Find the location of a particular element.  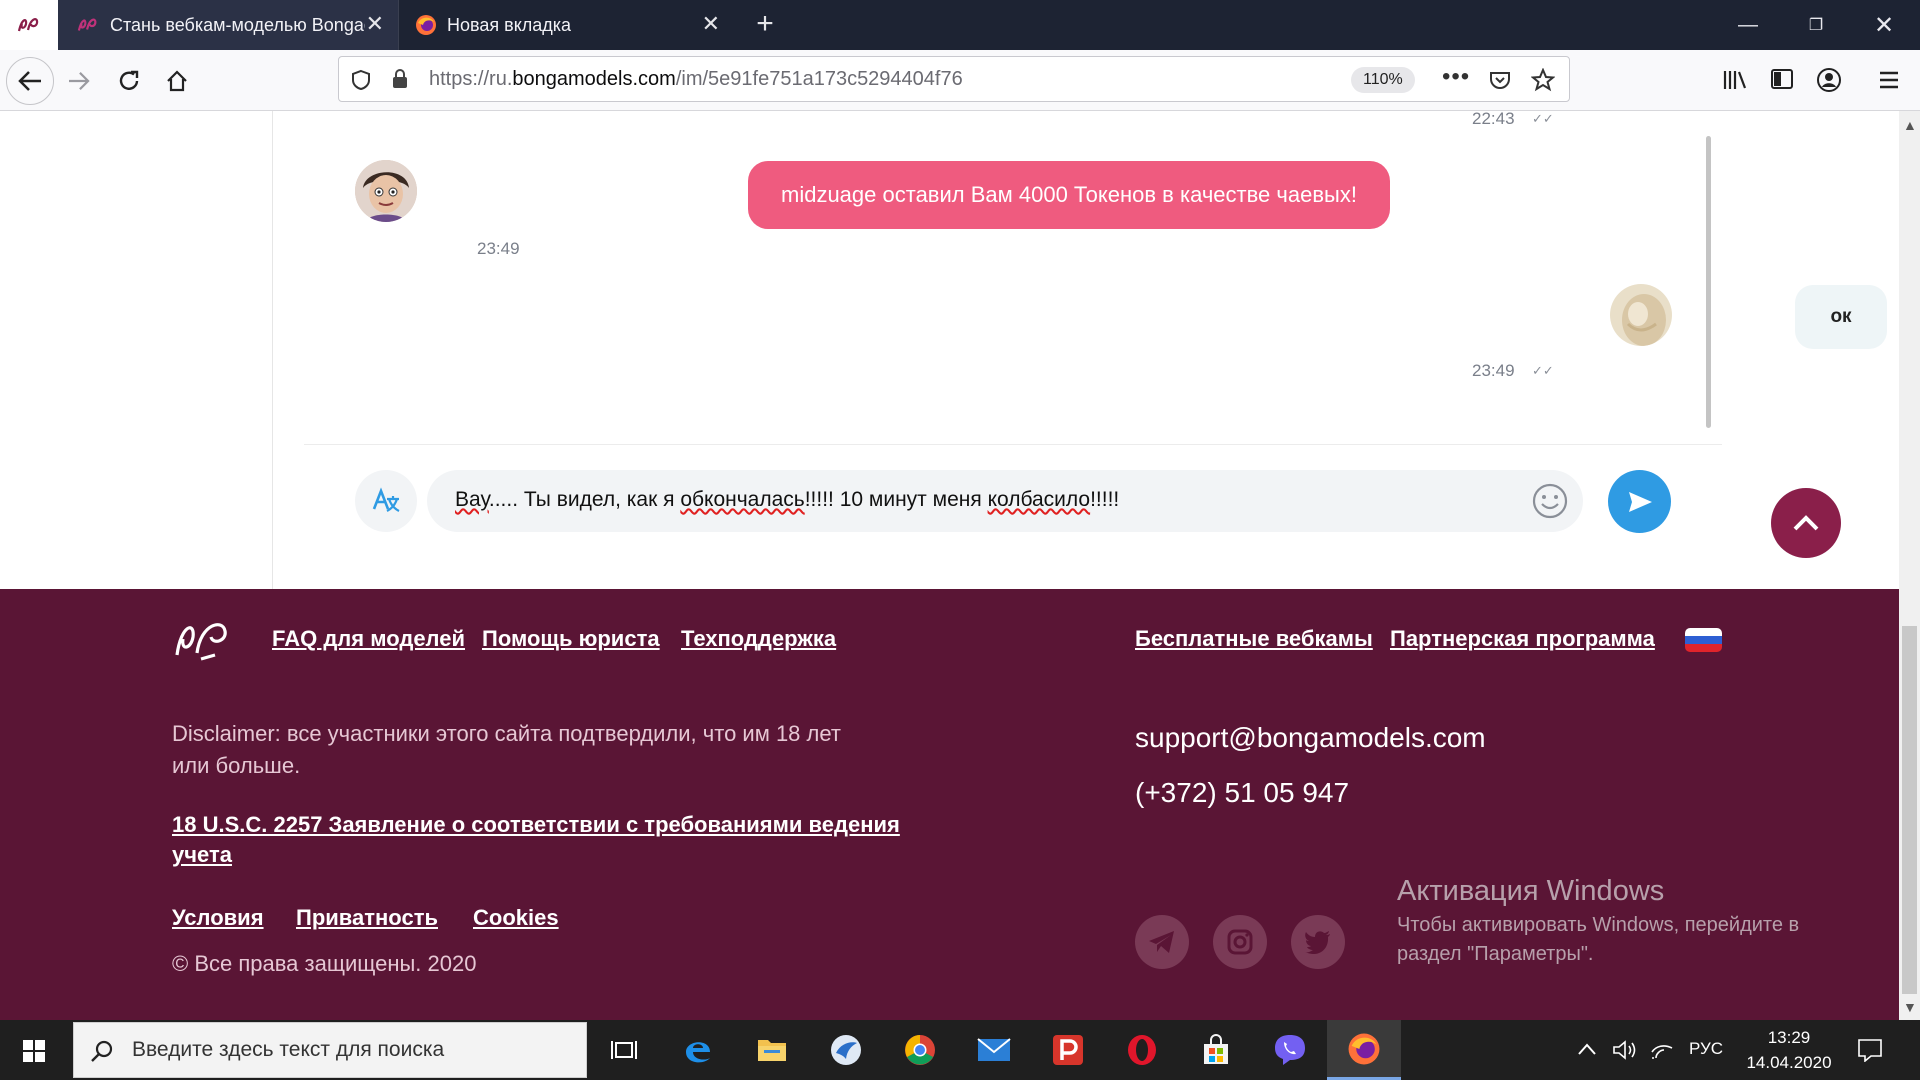

message-time: 23:49 is located at coordinates (498, 248).